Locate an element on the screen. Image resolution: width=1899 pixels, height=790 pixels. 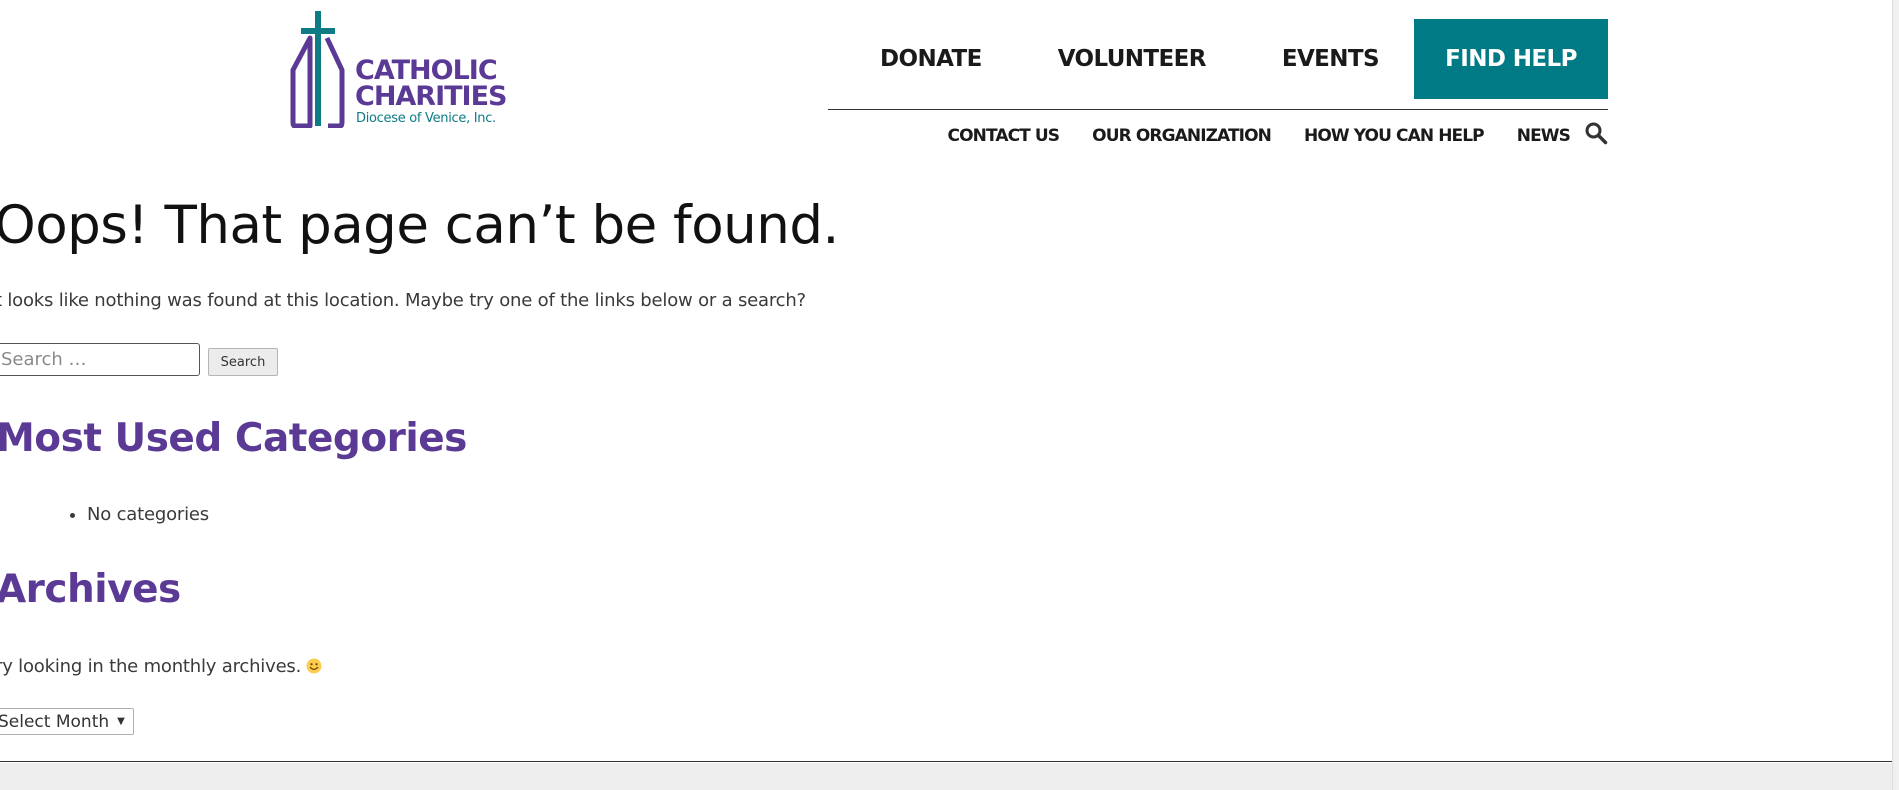
archives-message-text: ry looking in the monthly archives. is located at coordinates (151, 666).